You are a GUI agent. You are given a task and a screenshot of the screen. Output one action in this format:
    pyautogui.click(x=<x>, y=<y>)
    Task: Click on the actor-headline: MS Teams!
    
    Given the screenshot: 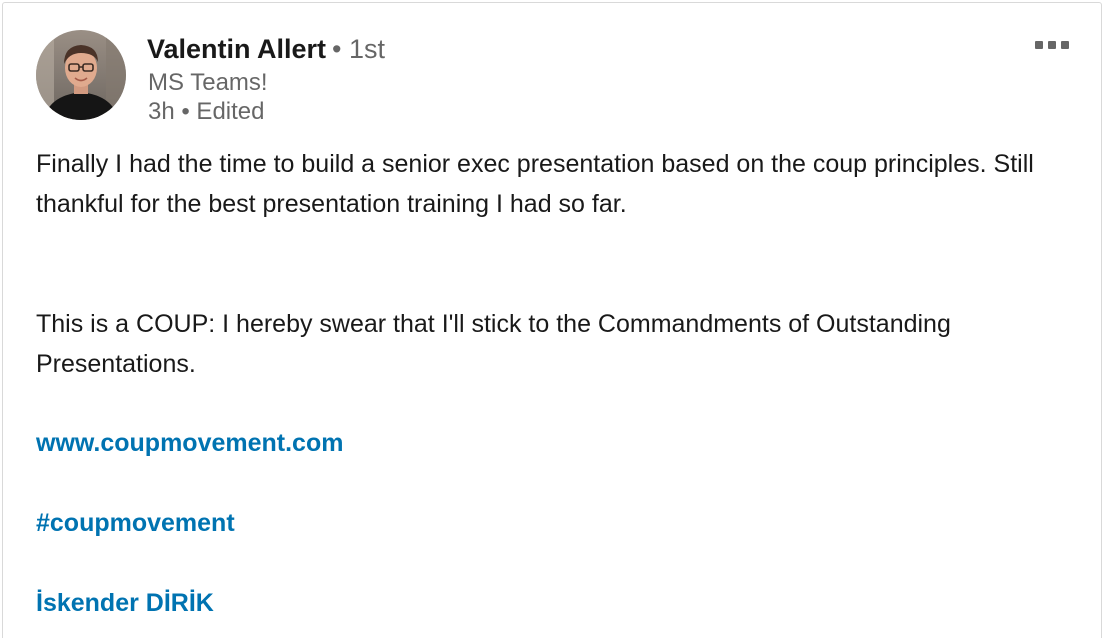 What is the action you would take?
    pyautogui.click(x=208, y=82)
    